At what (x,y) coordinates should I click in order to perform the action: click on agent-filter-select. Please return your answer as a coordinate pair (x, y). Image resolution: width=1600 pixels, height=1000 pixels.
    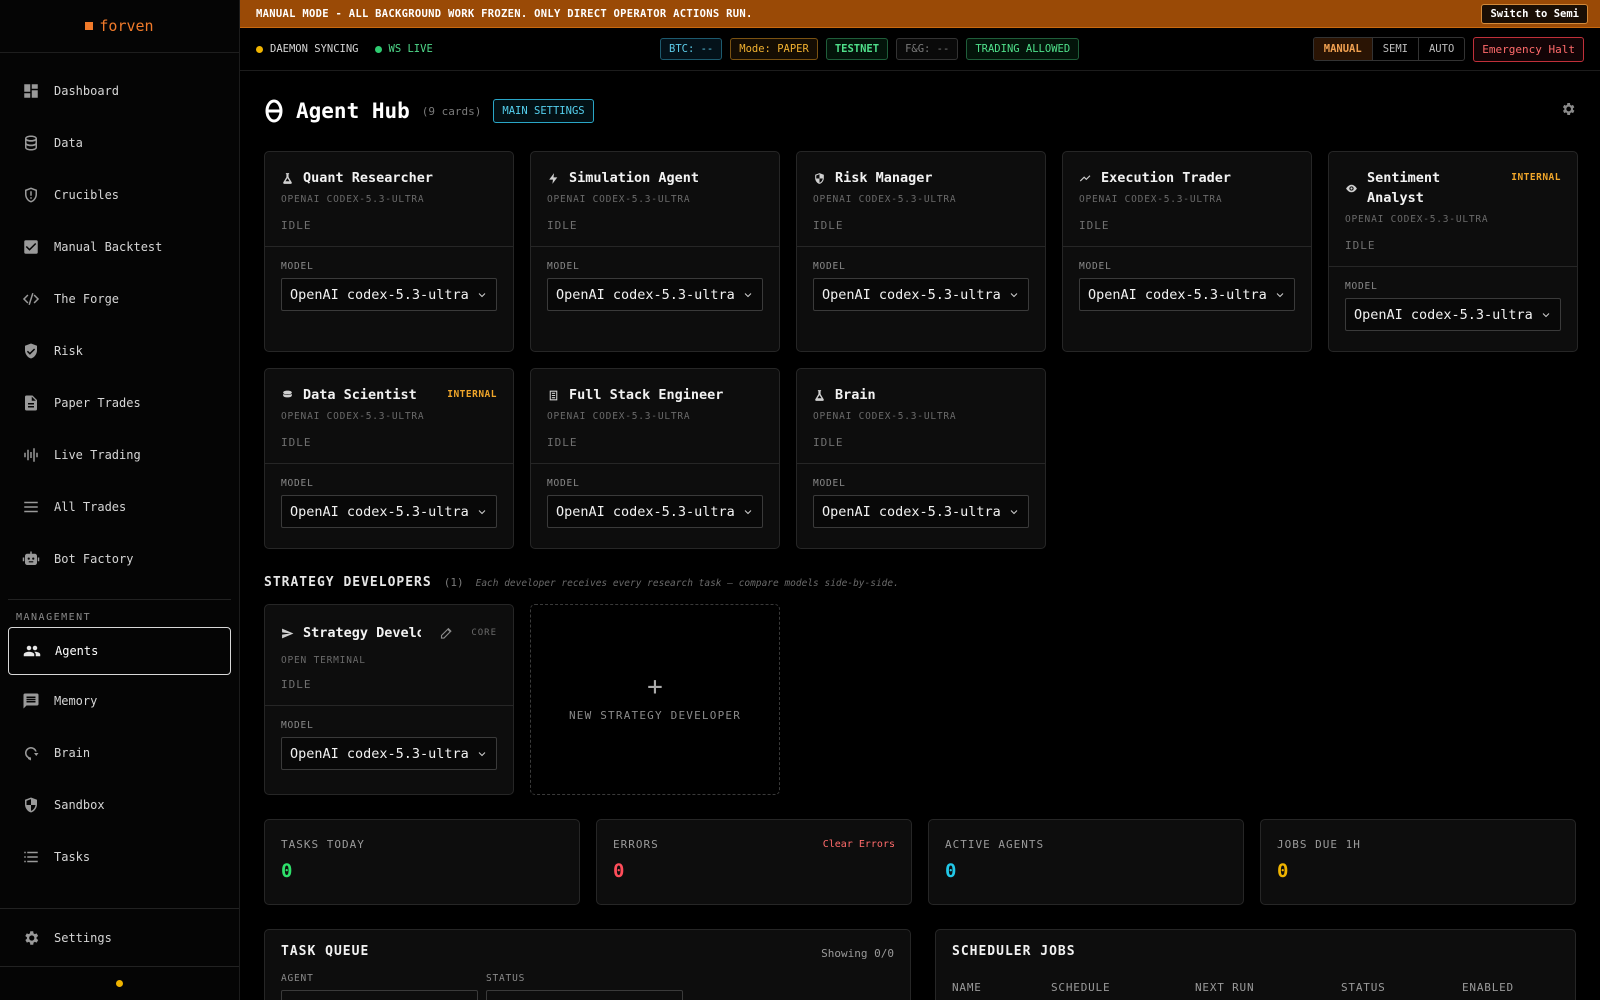
    Looking at the image, I should click on (379, 995).